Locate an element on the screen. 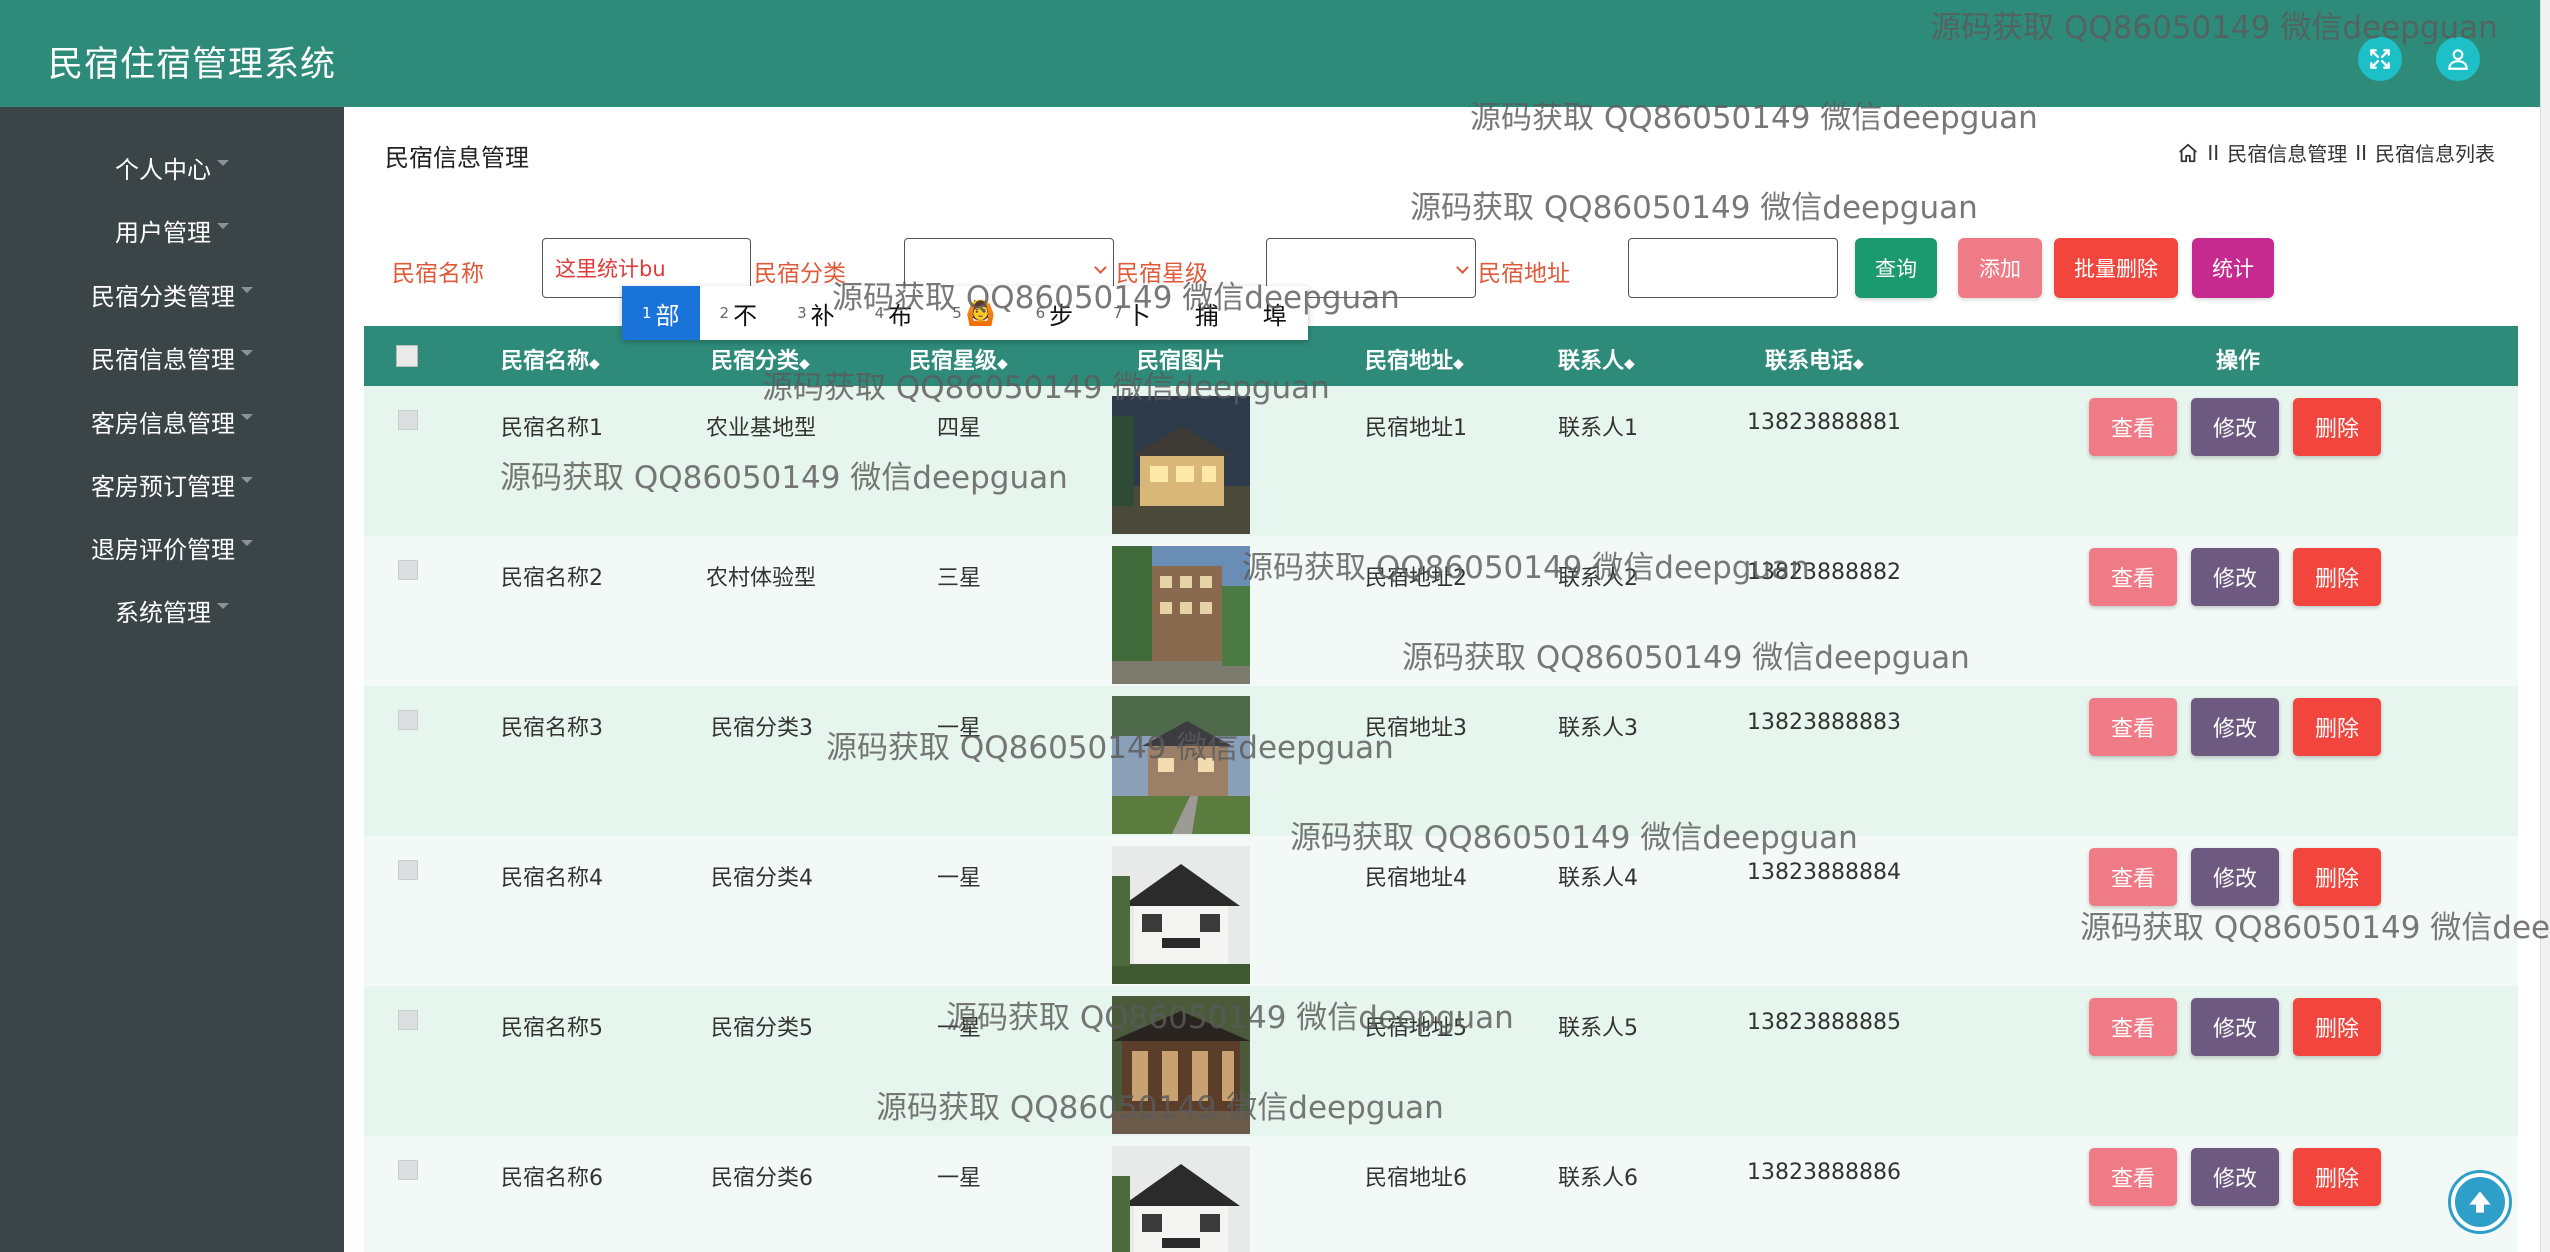  cell-phone: 13823888884 is located at coordinates (1824, 872).